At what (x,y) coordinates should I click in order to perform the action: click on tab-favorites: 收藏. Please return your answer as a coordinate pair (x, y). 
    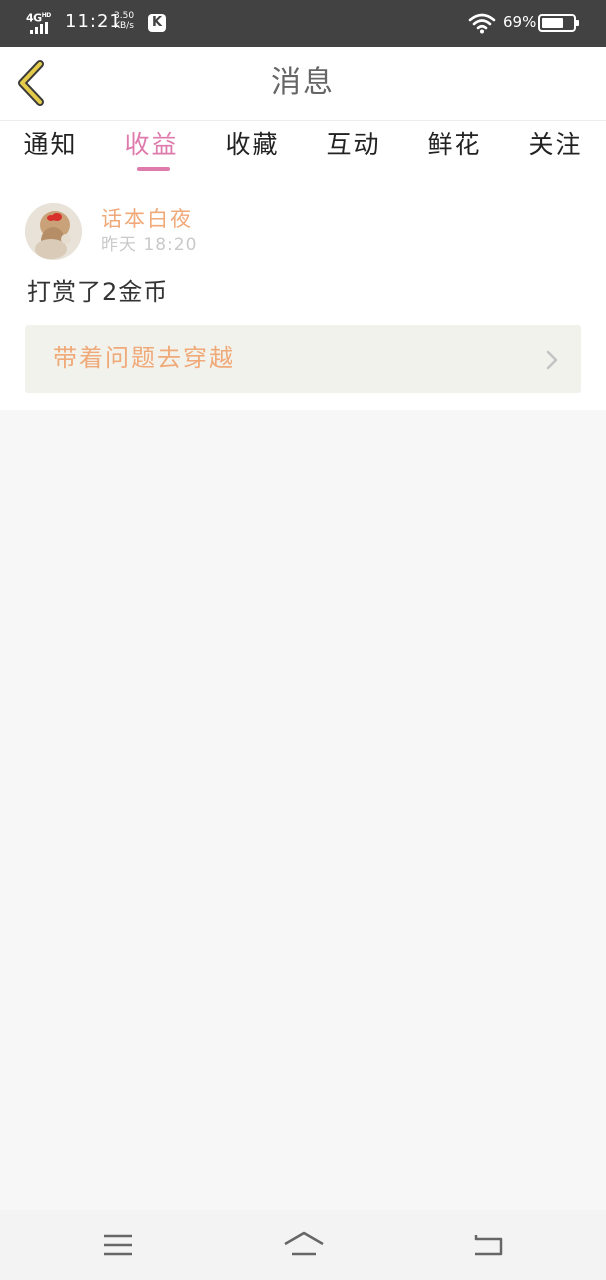
    Looking at the image, I should click on (252, 148).